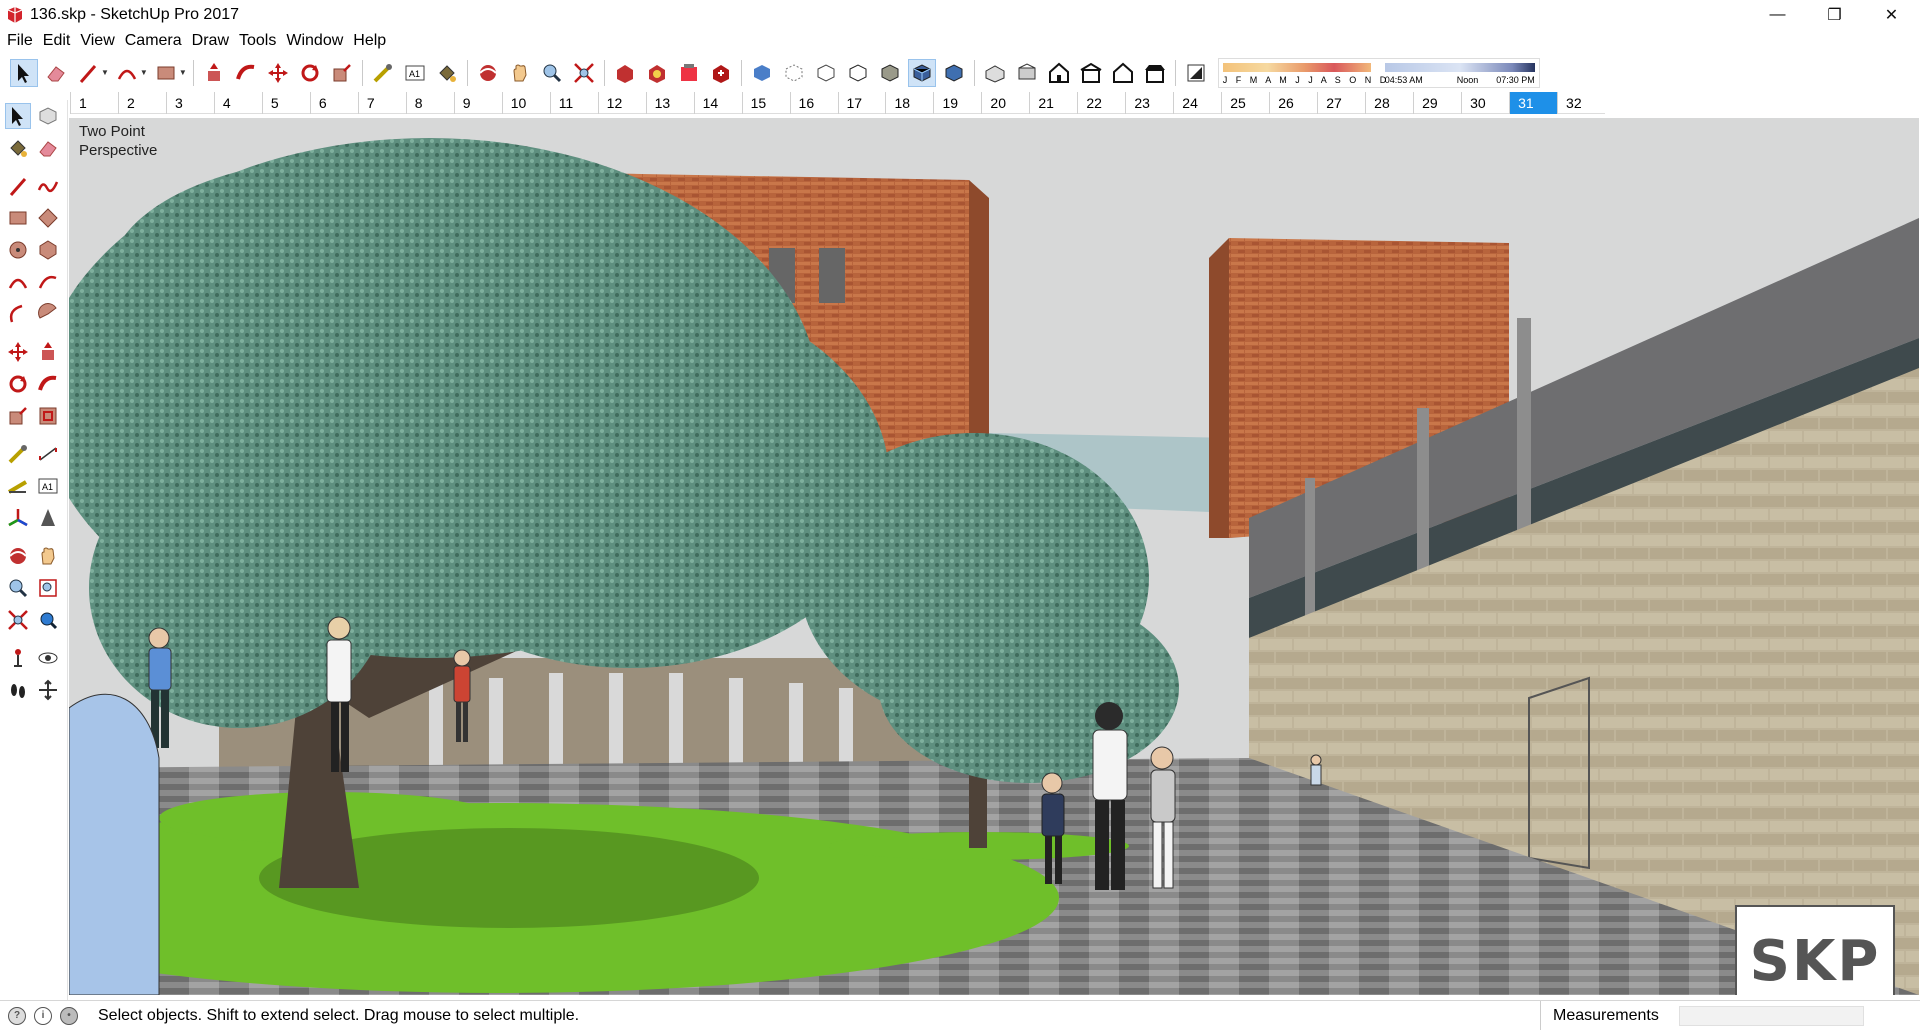  Describe the element at coordinates (765, 102) in the screenshot. I see `scene-tab-15: 15` at that location.